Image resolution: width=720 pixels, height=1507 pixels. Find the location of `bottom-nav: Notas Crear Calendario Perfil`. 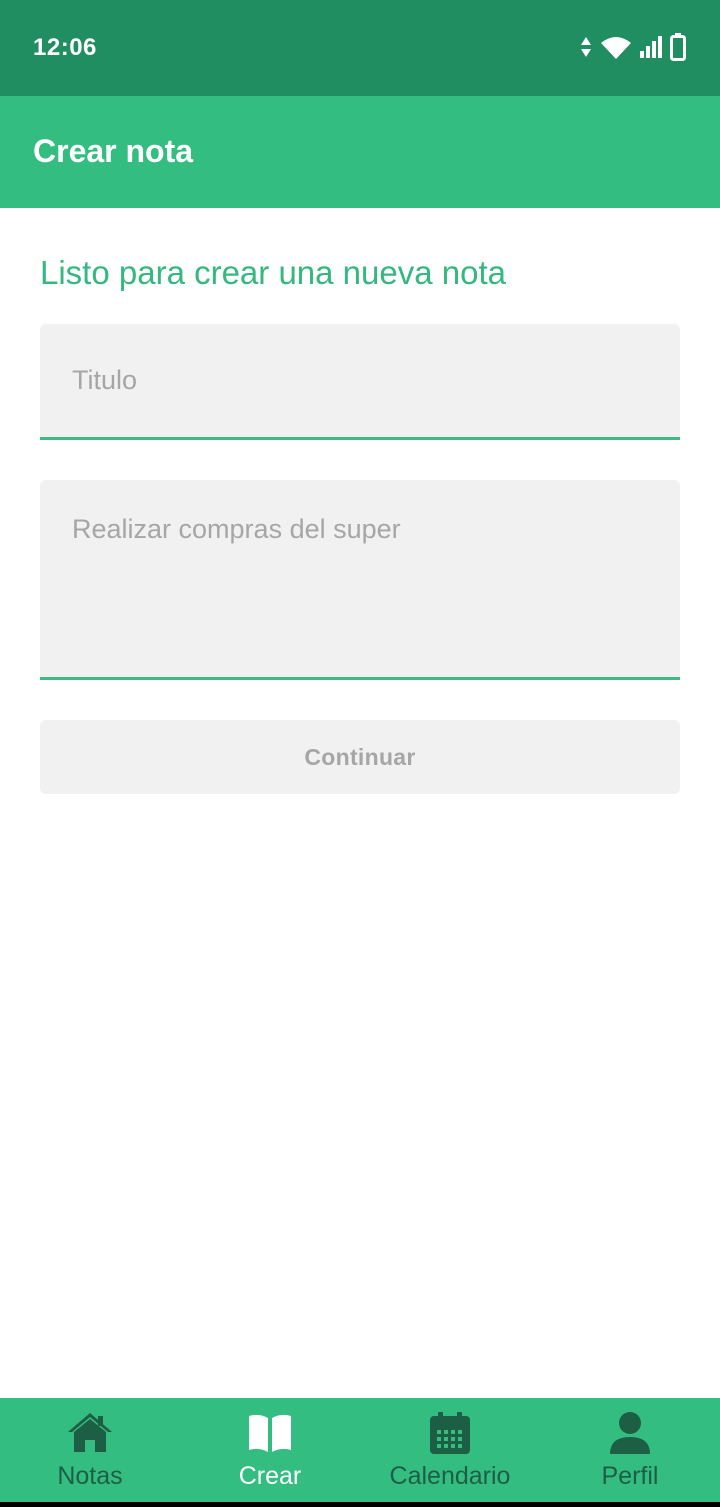

bottom-nav: Notas Crear Calendario Perfil is located at coordinates (360, 1450).